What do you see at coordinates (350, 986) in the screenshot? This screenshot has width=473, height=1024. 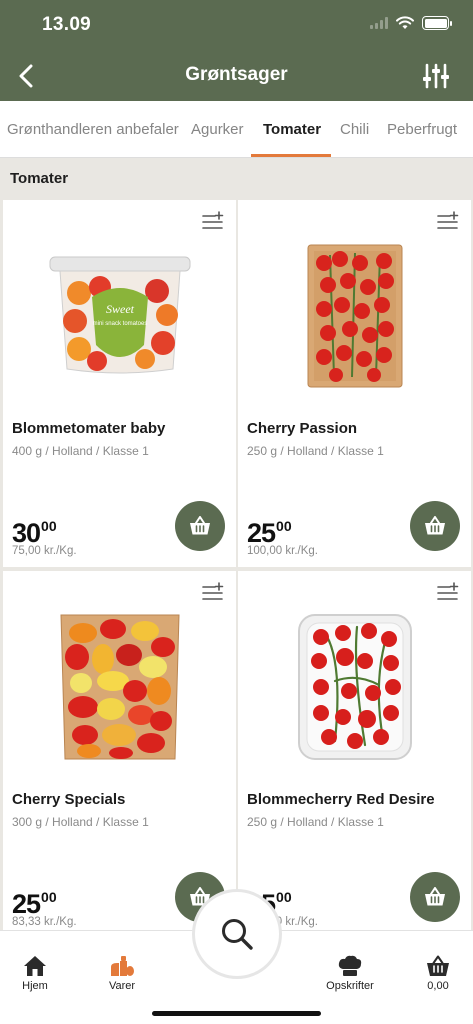 I see `nav-label-recipes: Opskrifter` at bounding box center [350, 986].